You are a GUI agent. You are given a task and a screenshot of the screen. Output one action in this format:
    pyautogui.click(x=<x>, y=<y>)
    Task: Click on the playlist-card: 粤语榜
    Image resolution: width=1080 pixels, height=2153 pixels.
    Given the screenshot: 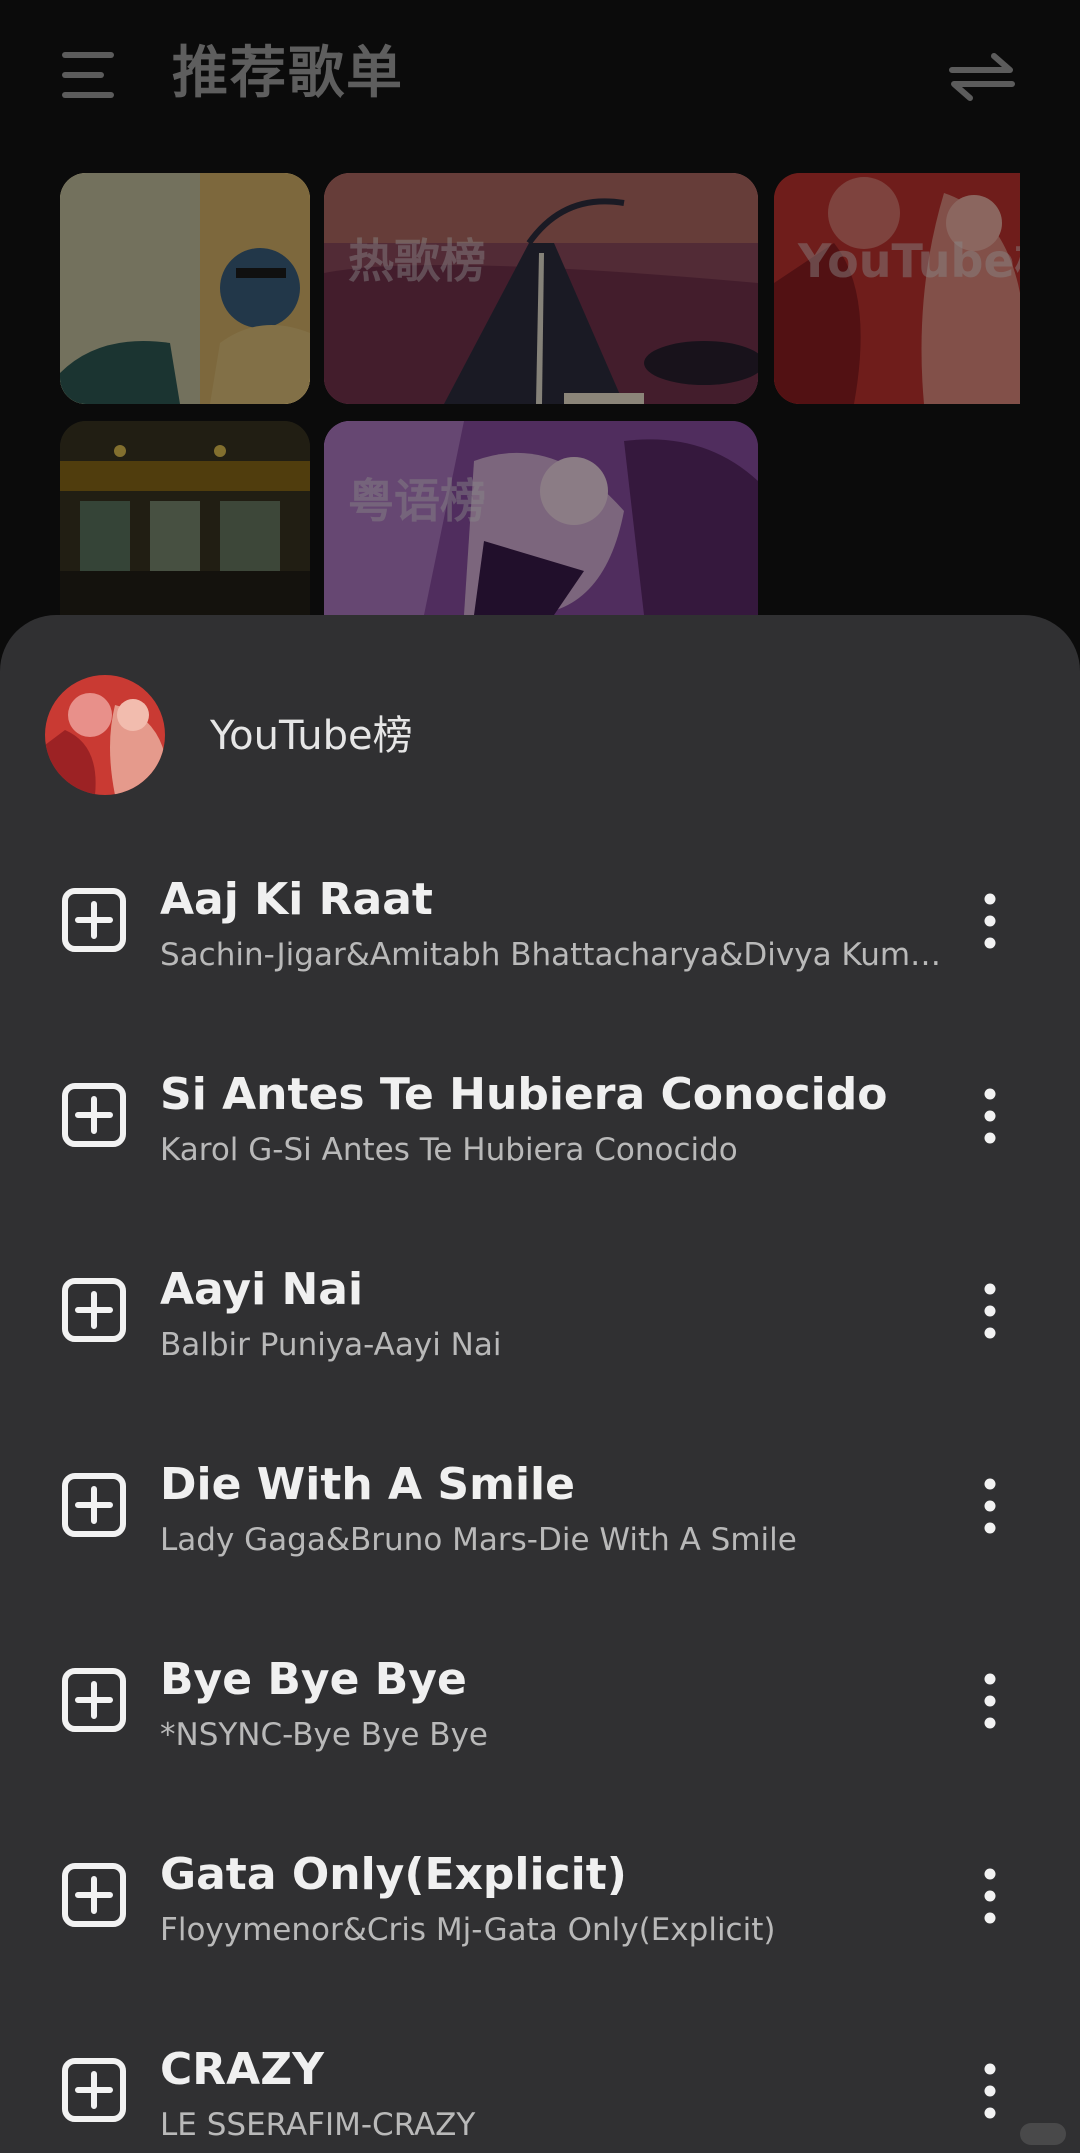 What is the action you would take?
    pyautogui.click(x=541, y=518)
    